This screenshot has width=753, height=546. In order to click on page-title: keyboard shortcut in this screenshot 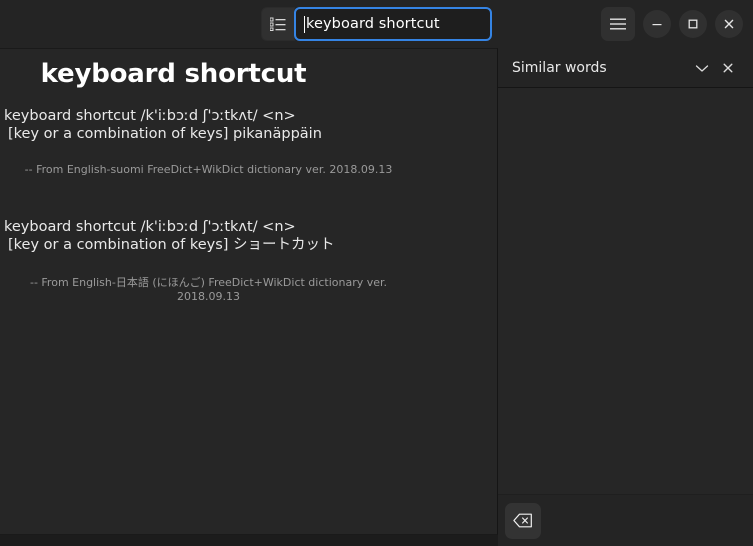, I will do `click(173, 74)`.